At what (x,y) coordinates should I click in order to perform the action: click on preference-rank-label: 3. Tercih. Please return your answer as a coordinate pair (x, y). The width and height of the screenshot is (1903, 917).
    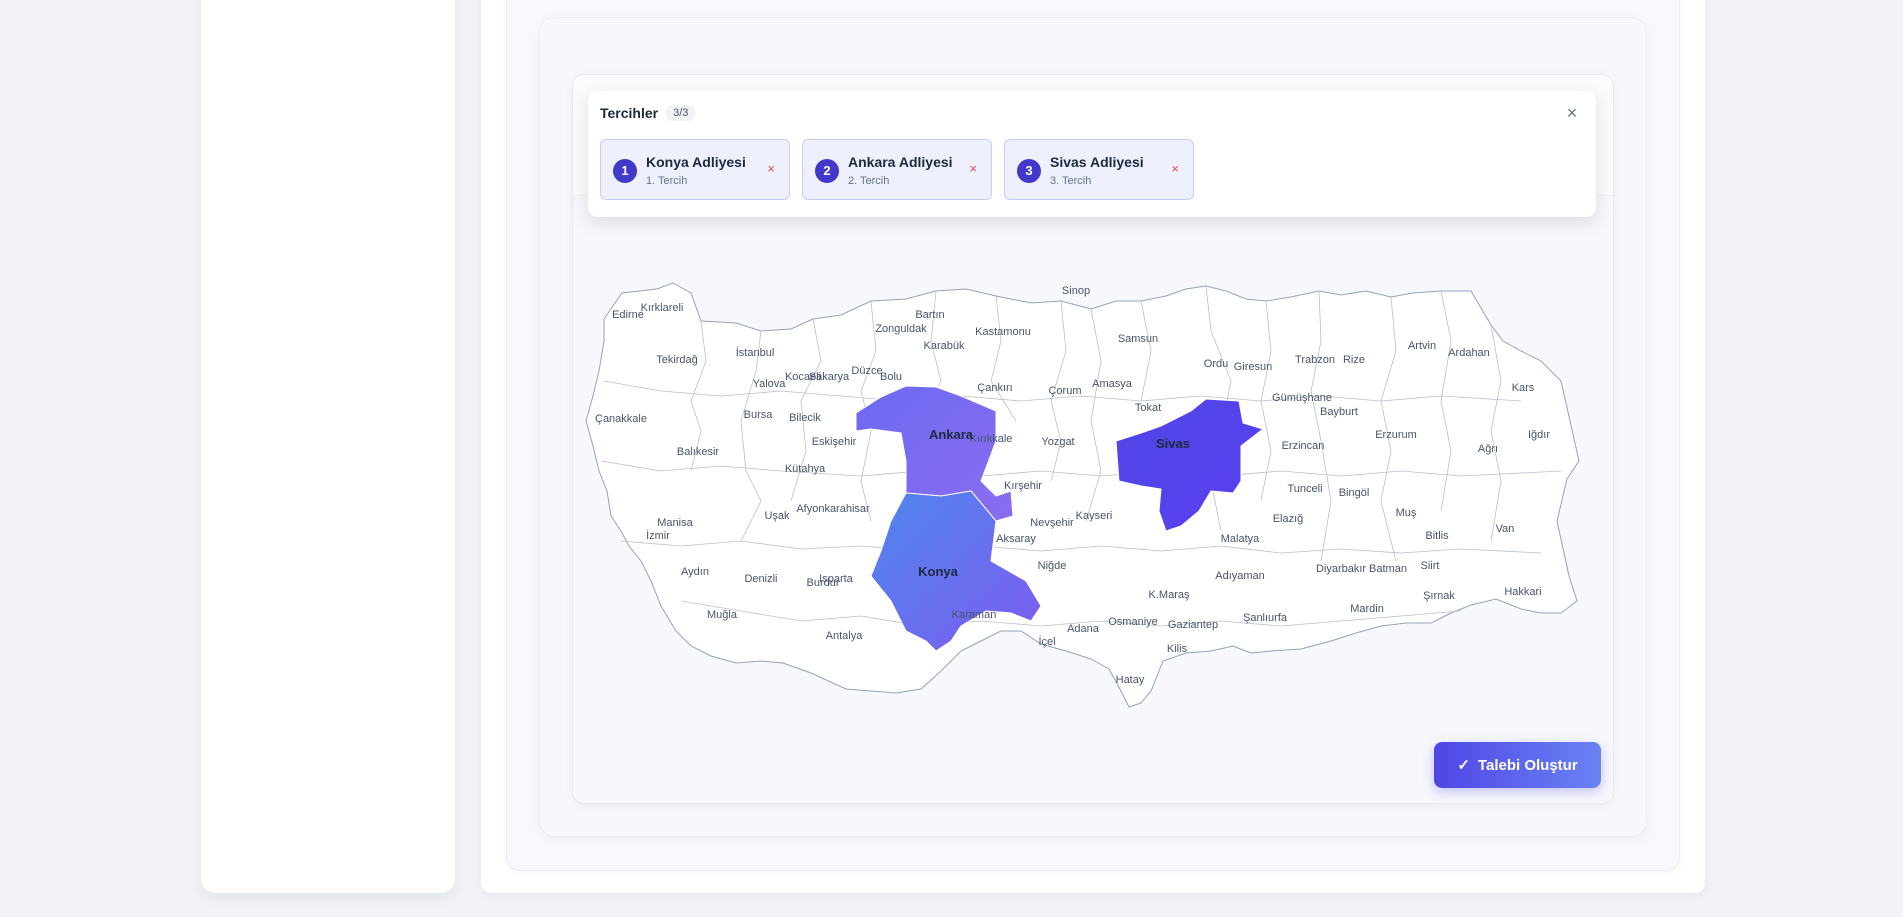
    Looking at the image, I should click on (1071, 181).